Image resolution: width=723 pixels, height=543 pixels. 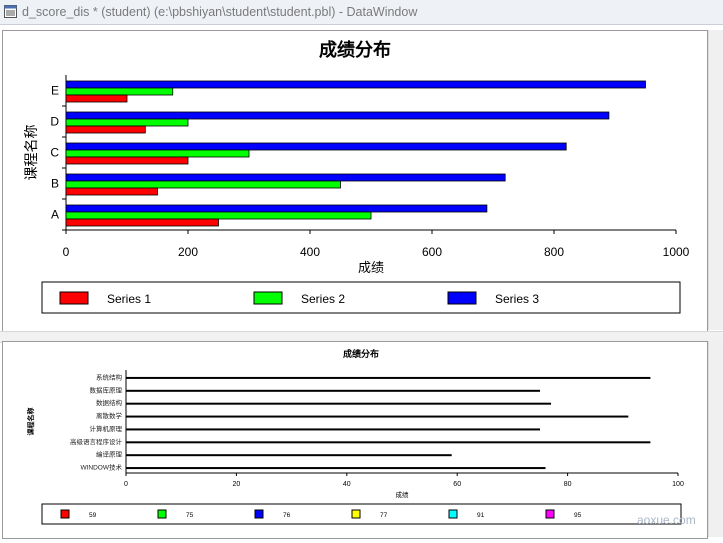 I want to click on chart-2-title: 成绩分布, so click(x=361, y=353).